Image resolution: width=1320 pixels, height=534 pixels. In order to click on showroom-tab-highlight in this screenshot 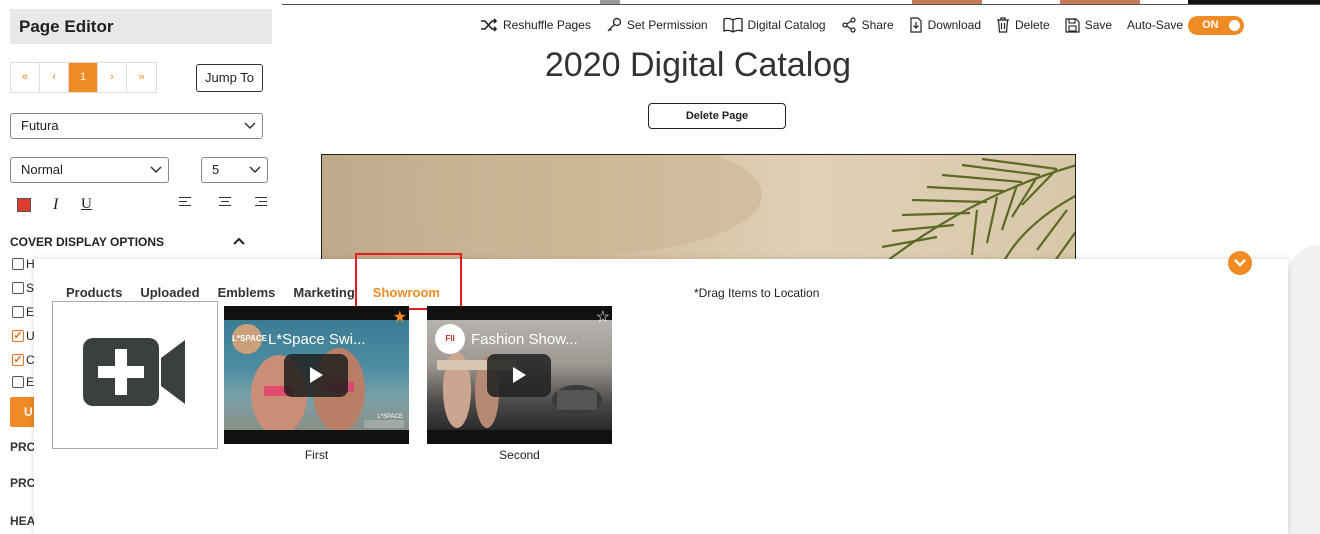, I will do `click(408, 281)`.